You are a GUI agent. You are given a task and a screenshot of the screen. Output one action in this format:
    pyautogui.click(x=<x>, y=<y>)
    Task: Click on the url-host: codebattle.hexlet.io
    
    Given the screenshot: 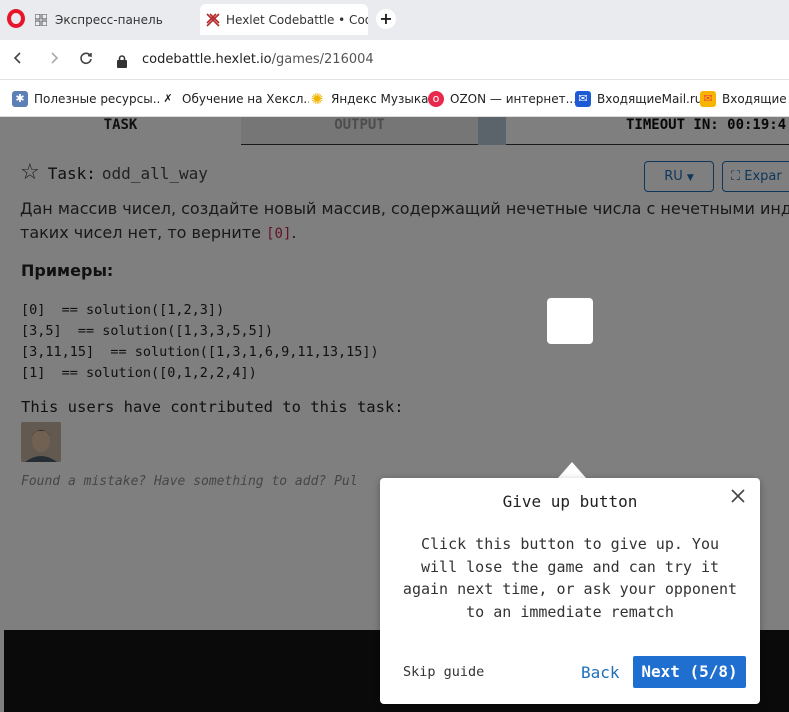 What is the action you would take?
    pyautogui.click(x=207, y=59)
    